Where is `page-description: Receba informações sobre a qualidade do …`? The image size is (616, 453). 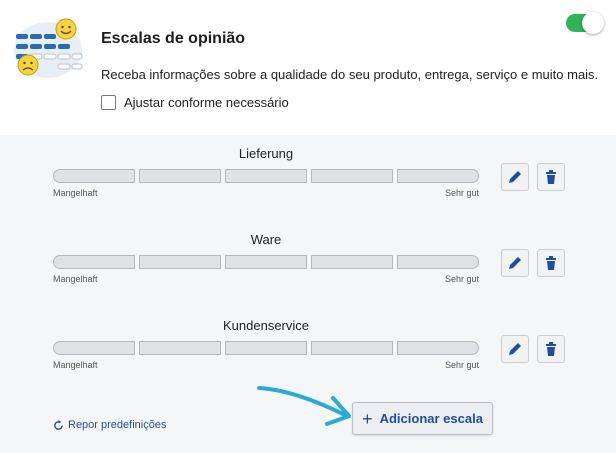
page-description: Receba informações sobre a qualidade do … is located at coordinates (350, 74).